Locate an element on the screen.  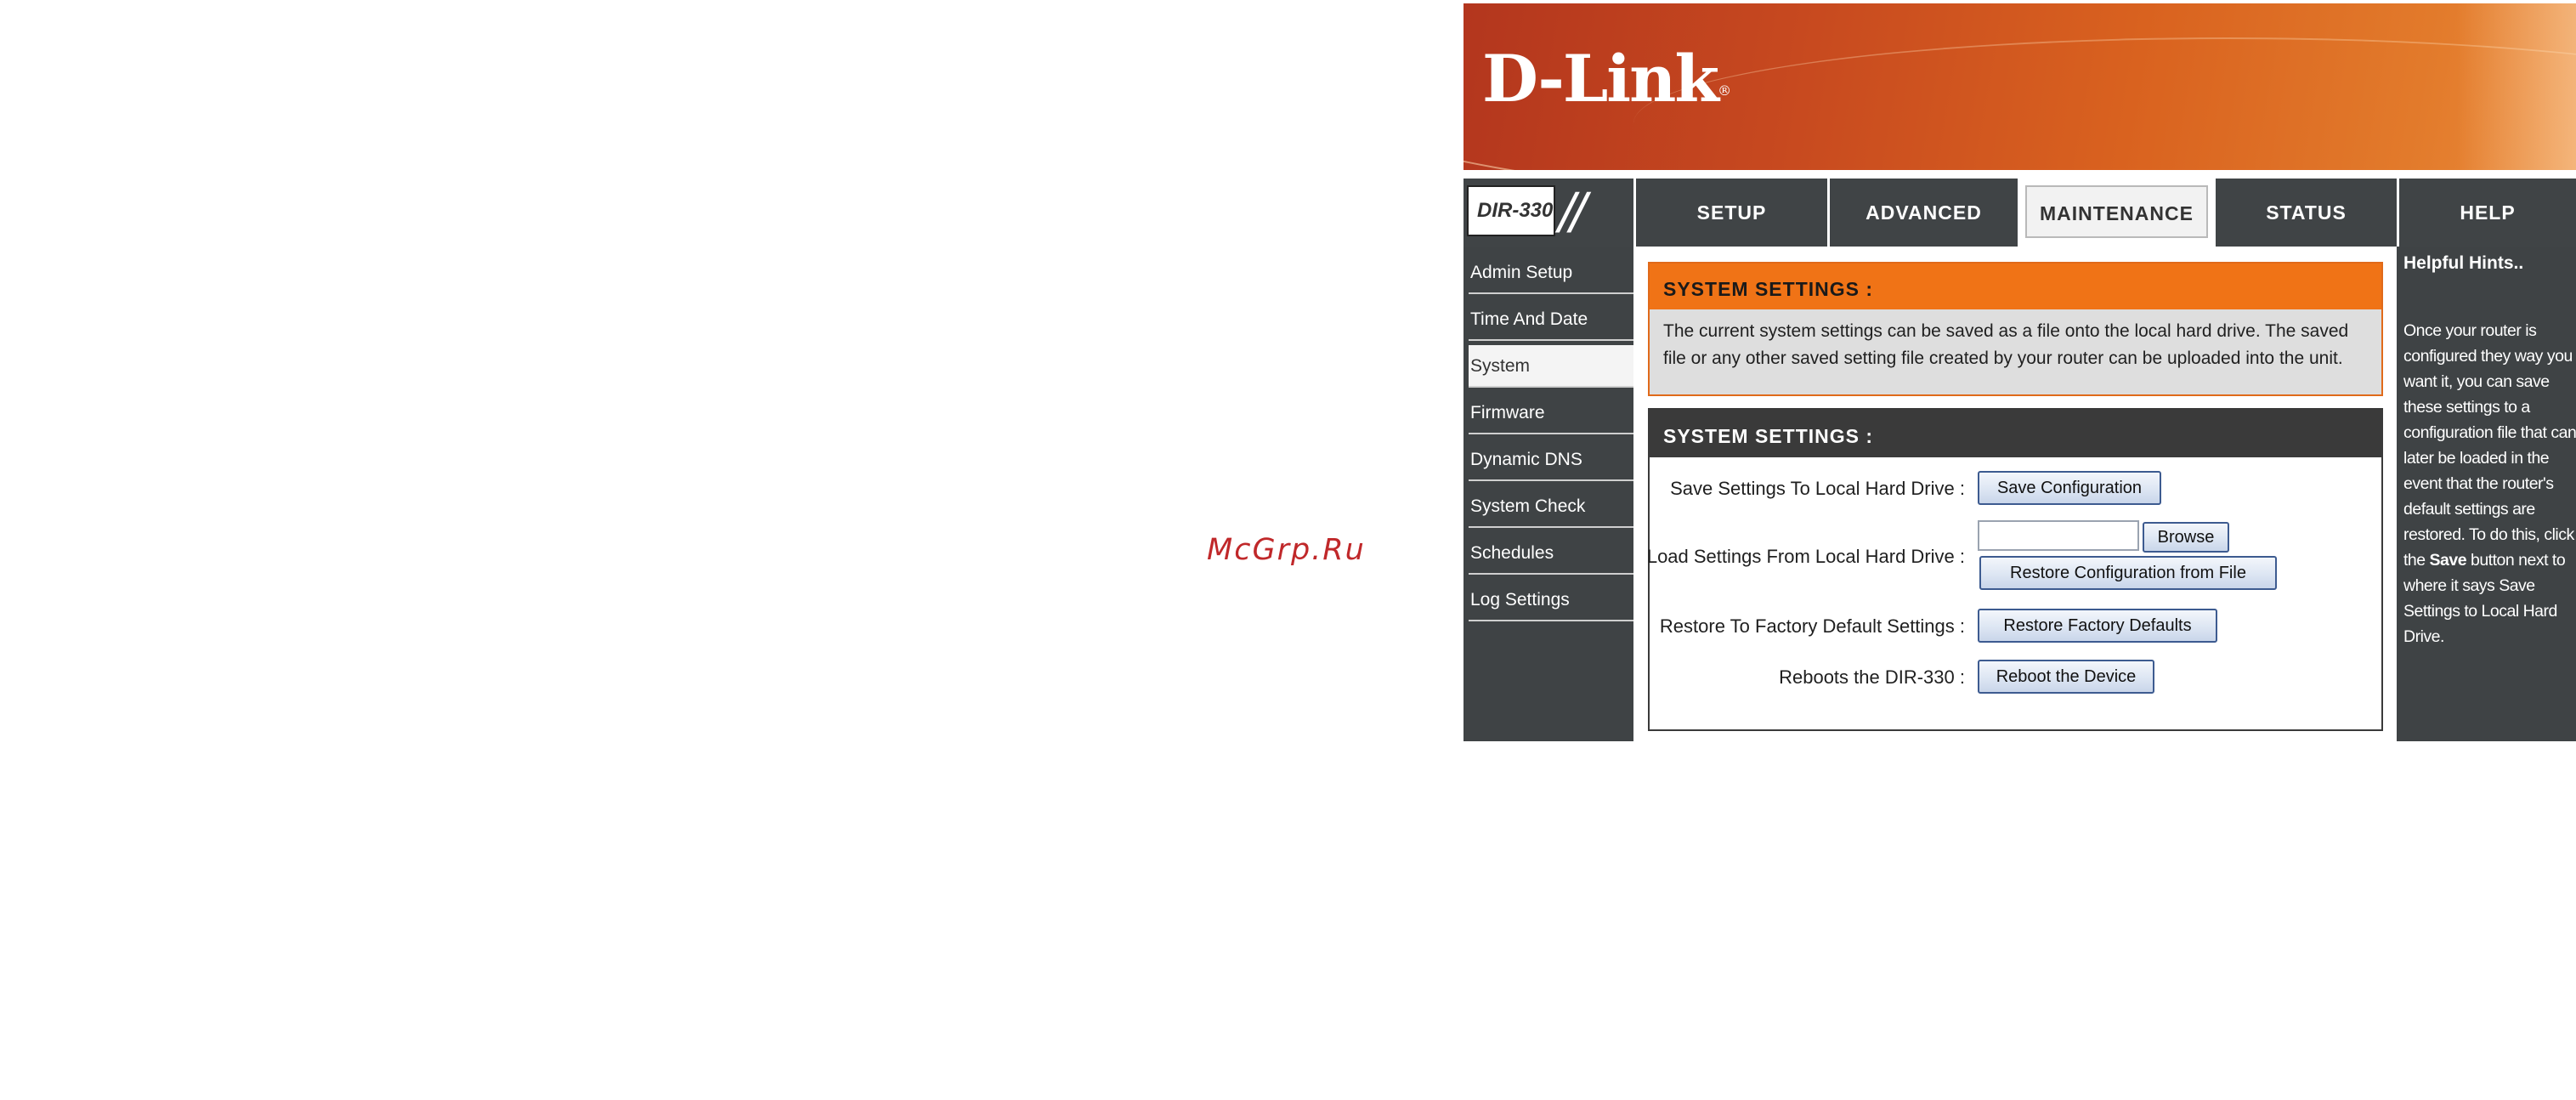
hints-title: Helpful Hints.. is located at coordinates (2463, 263).